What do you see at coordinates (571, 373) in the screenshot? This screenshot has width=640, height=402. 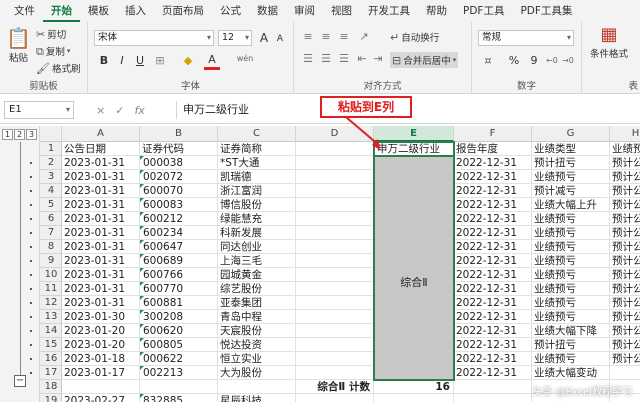 I see `data-cell: 业绩大幅变动` at bounding box center [571, 373].